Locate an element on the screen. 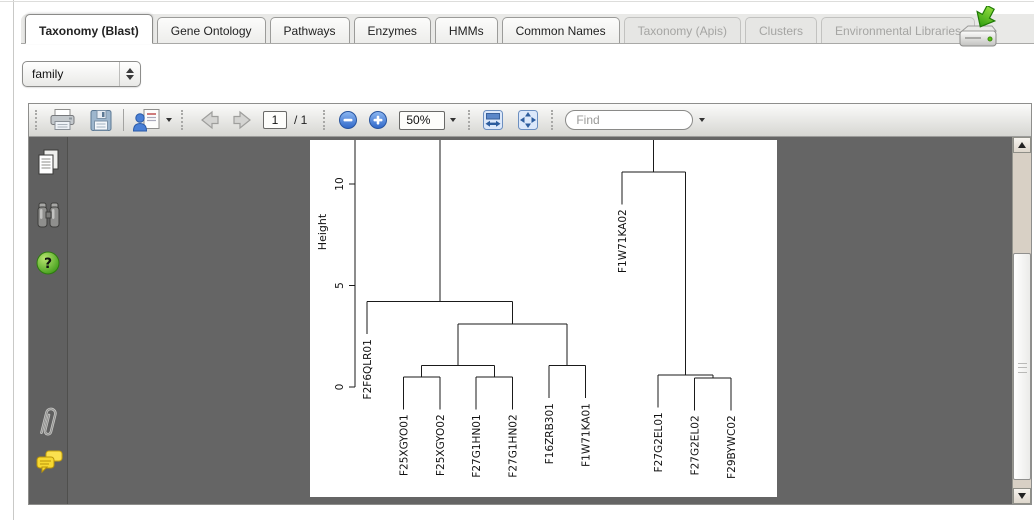 This screenshot has width=1034, height=520. find-caret-icon is located at coordinates (702, 120).